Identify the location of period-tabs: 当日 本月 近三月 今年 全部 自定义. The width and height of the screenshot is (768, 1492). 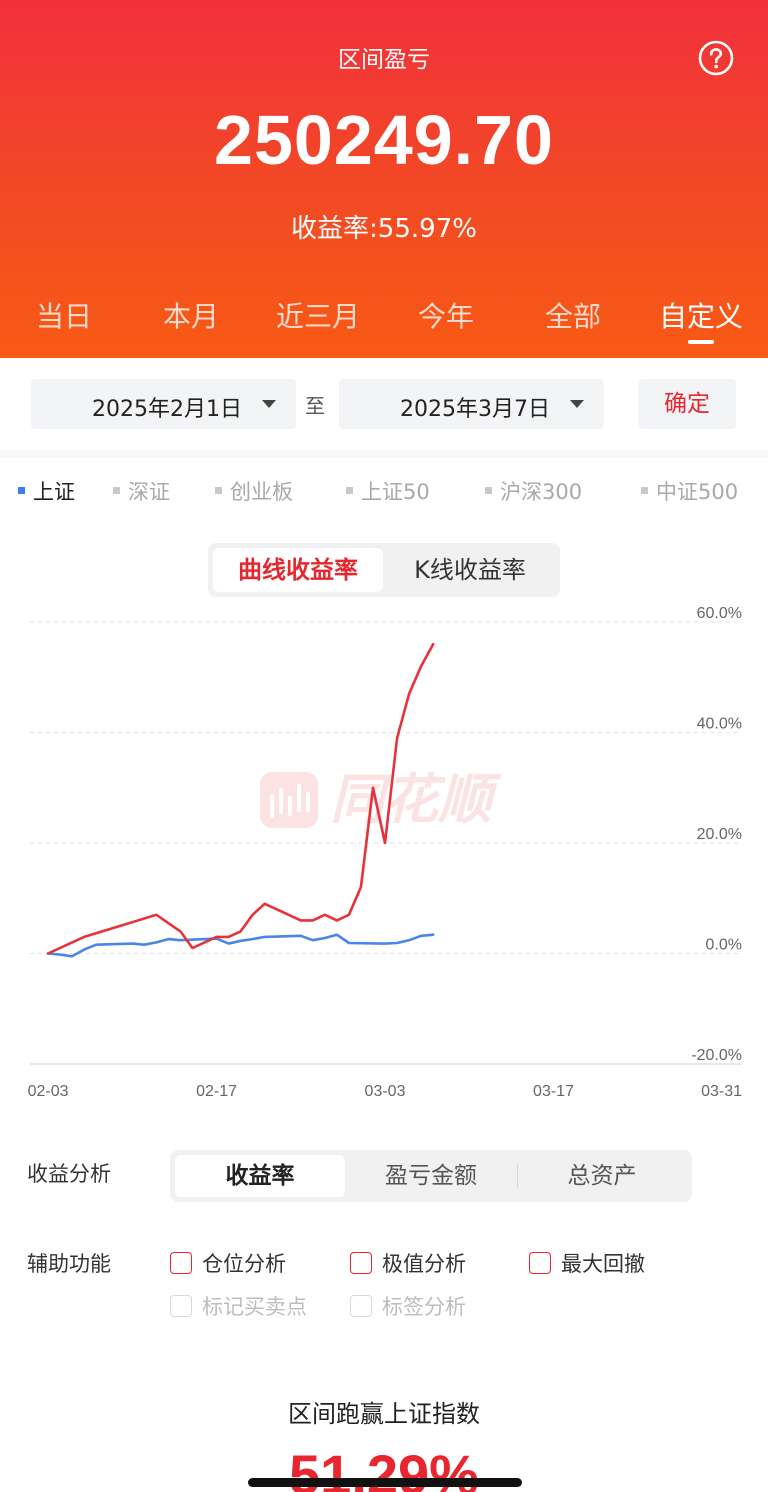
(384, 315).